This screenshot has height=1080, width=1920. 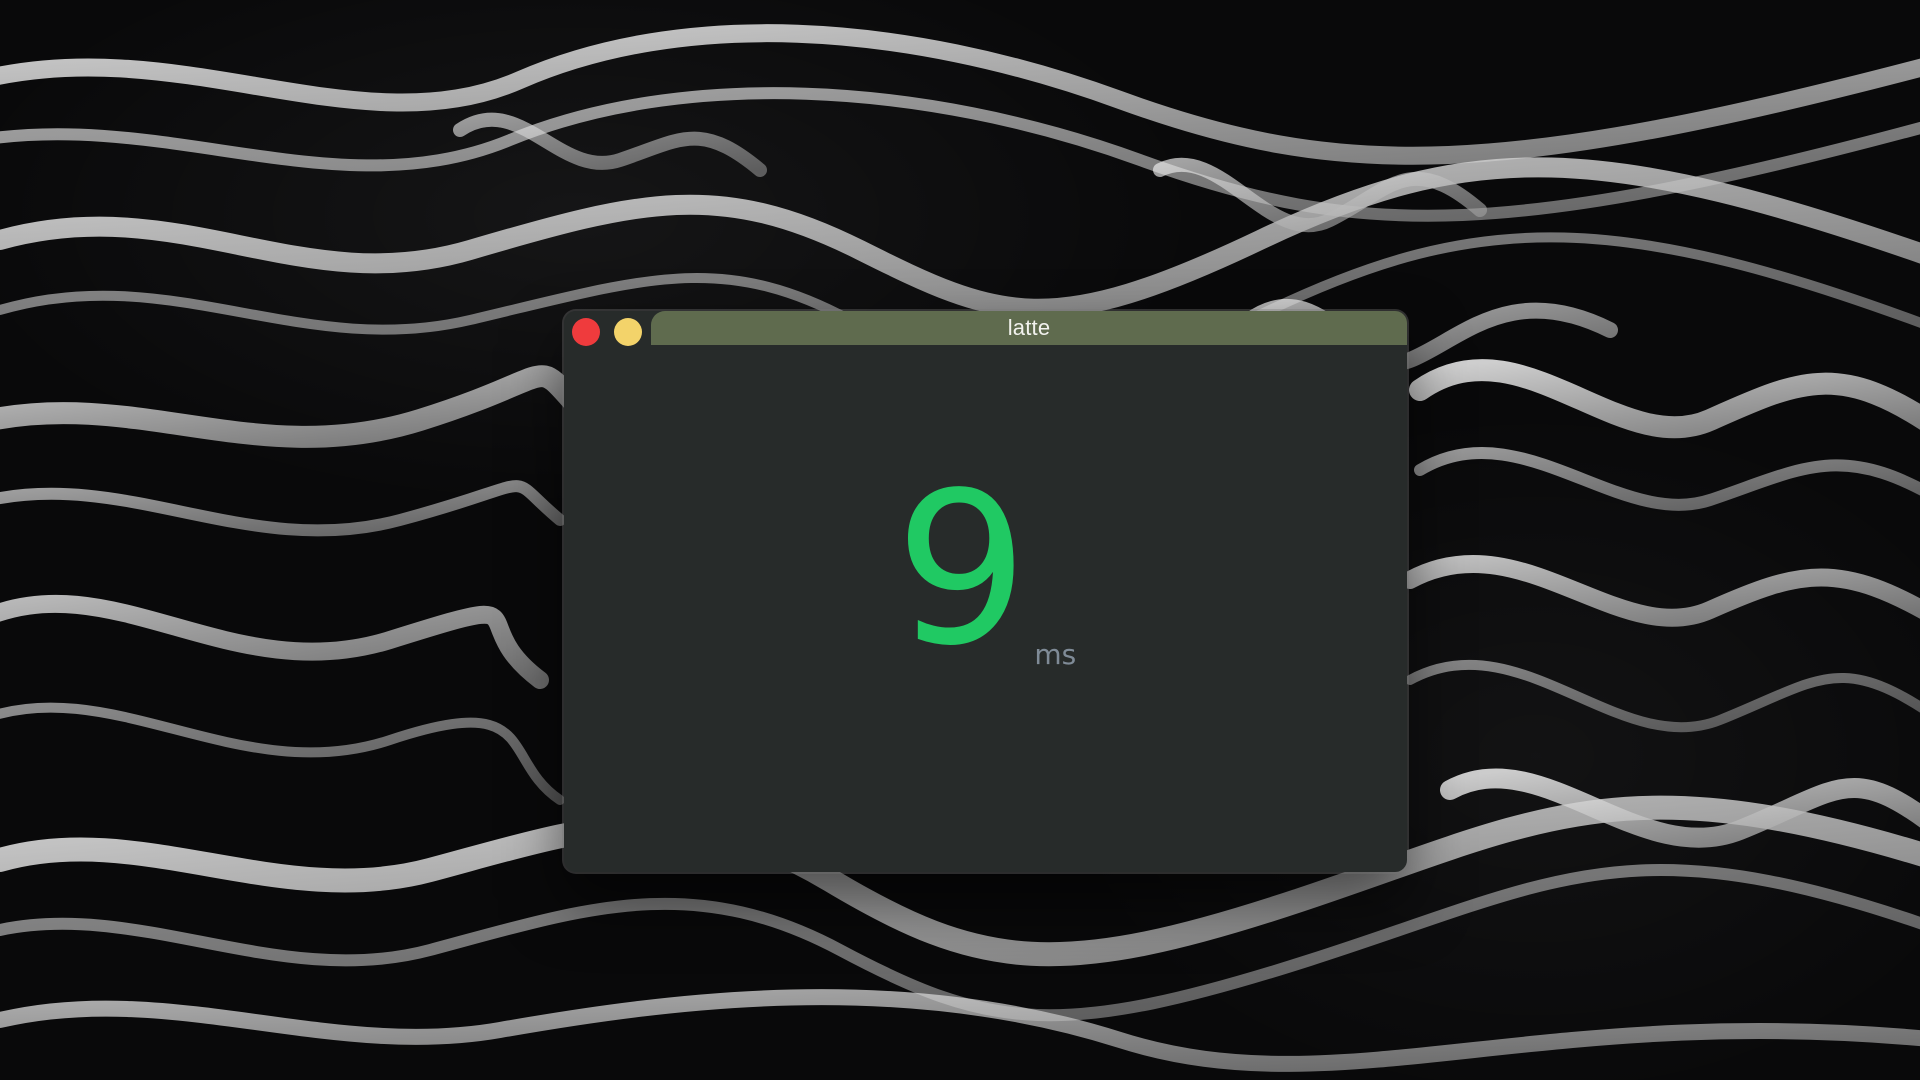 What do you see at coordinates (1055, 654) in the screenshot?
I see `latency-unit: ms` at bounding box center [1055, 654].